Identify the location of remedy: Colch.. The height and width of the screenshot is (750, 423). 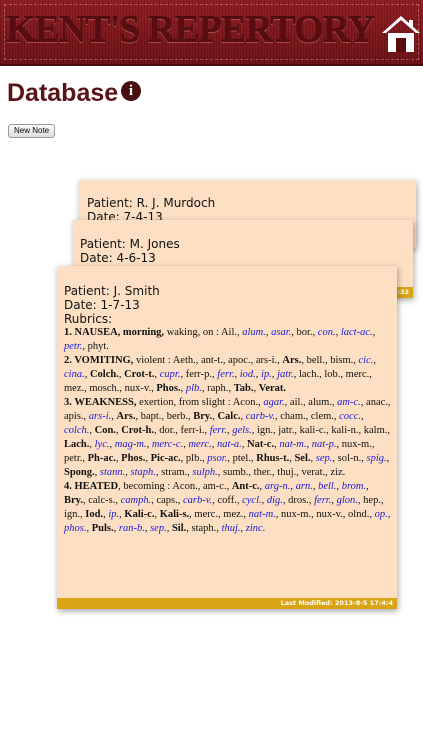
(104, 374).